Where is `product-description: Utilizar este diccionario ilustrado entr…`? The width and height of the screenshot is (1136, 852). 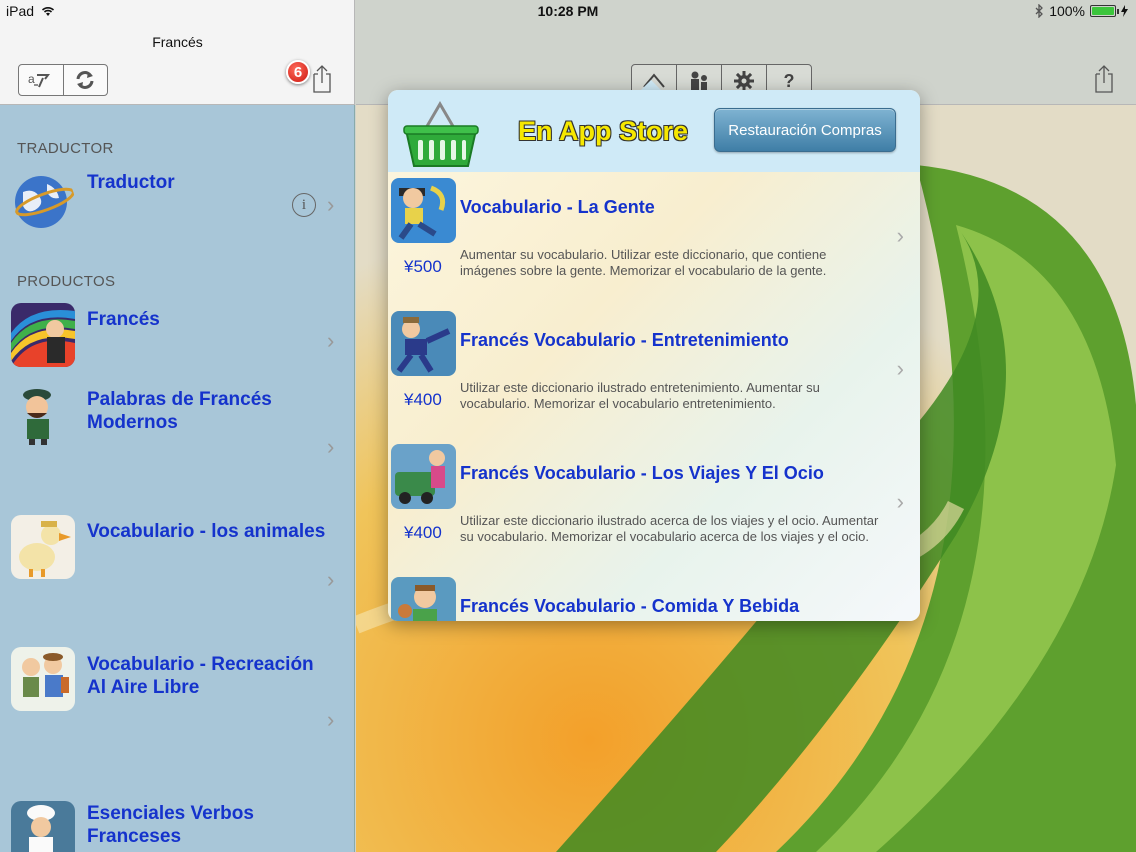 product-description: Utilizar este diccionario ilustrado entr… is located at coordinates (640, 395).